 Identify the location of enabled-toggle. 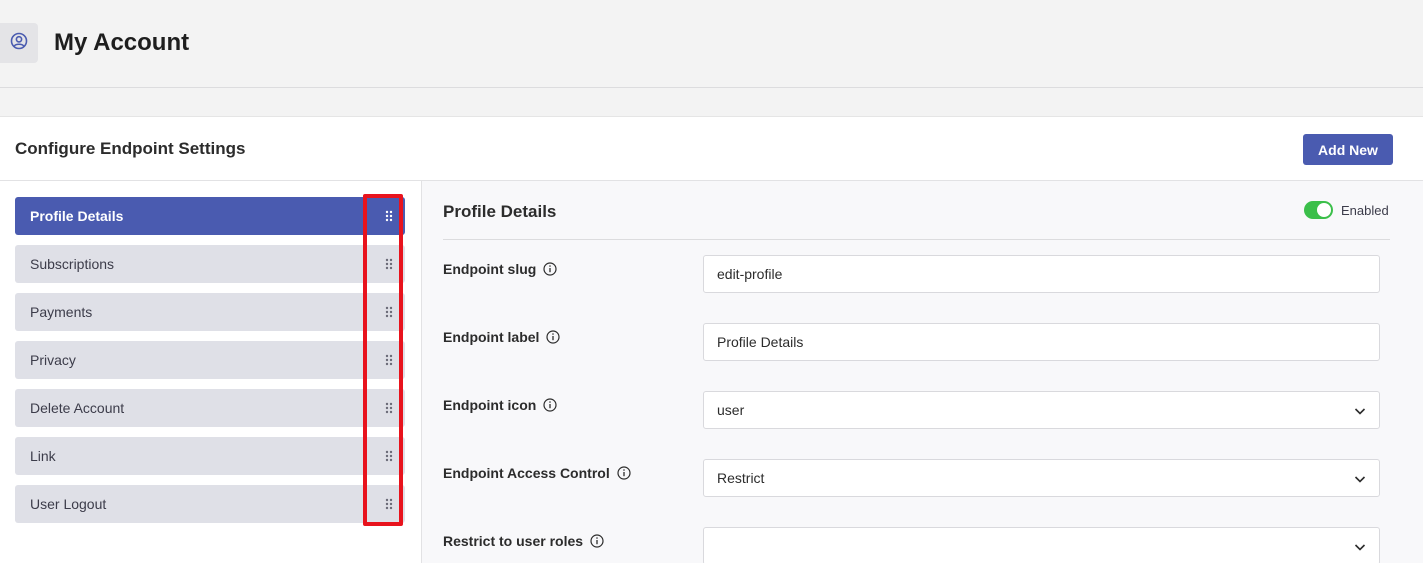
(1318, 210).